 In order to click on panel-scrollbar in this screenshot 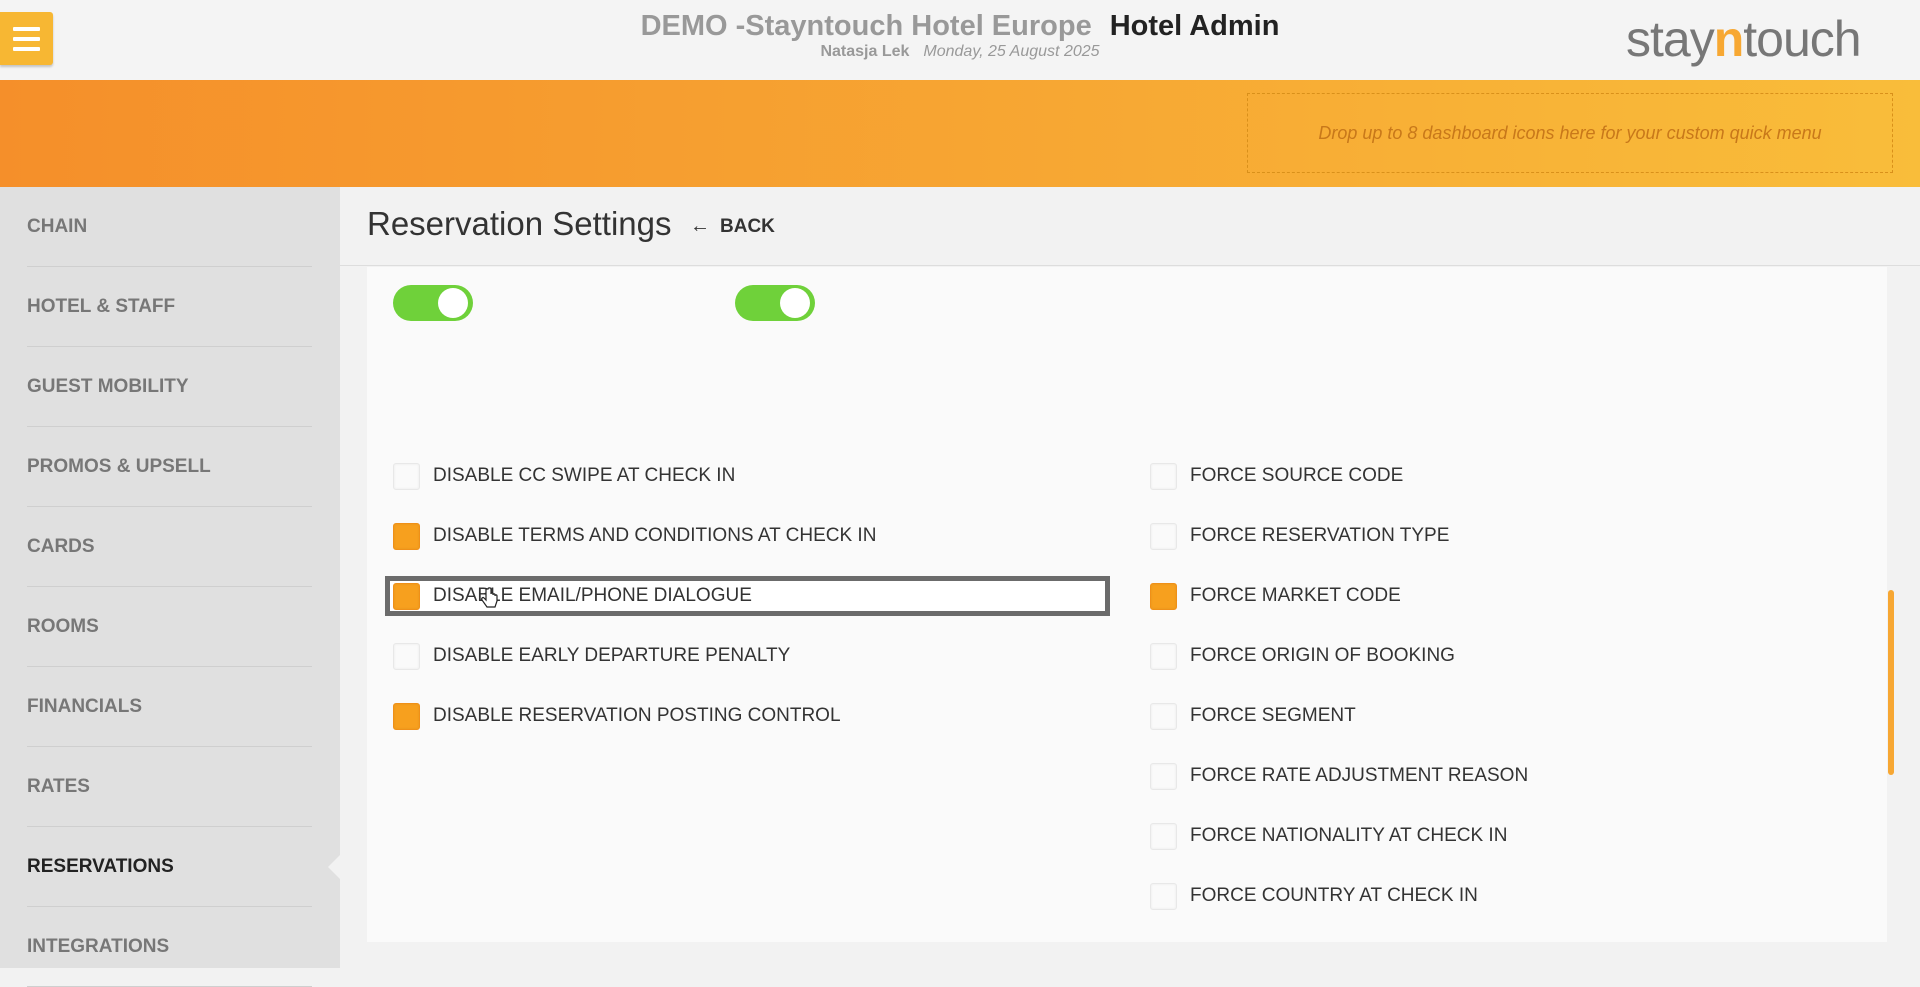, I will do `click(1891, 682)`.